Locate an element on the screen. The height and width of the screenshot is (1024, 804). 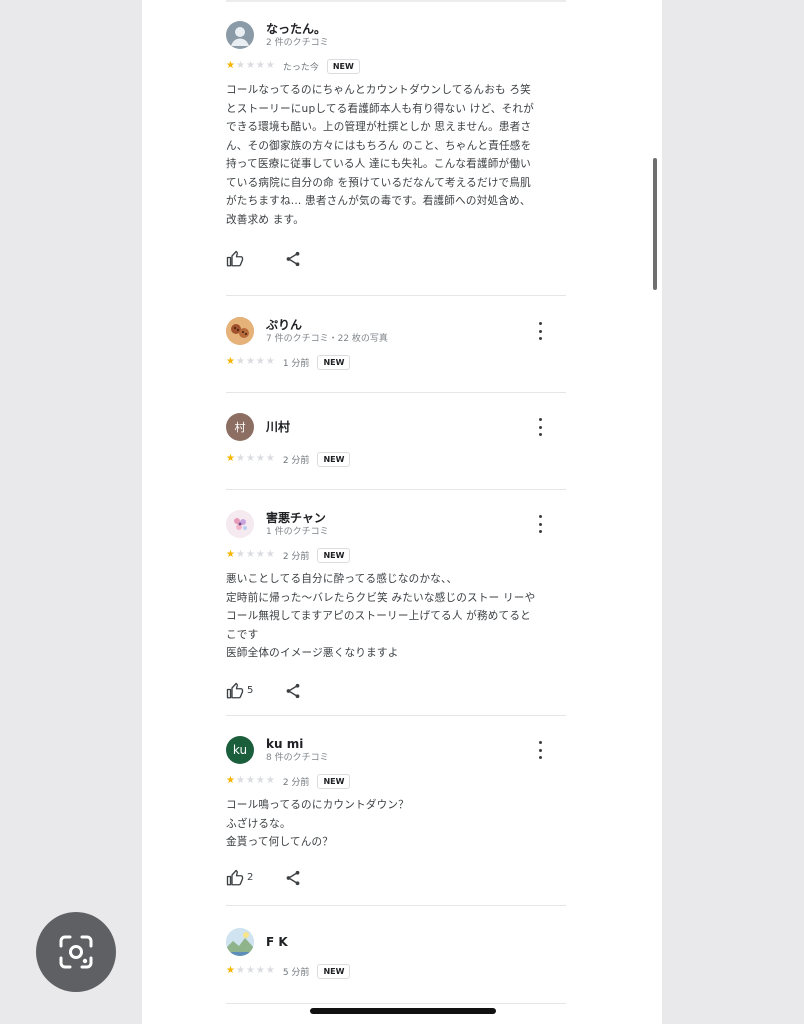
like-button: 2 is located at coordinates (255, 878).